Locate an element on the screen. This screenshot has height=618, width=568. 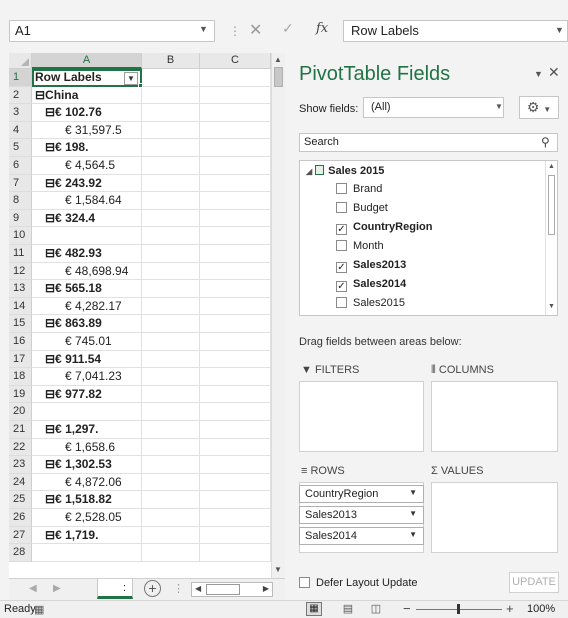
field-item: Brand is located at coordinates (359, 190).